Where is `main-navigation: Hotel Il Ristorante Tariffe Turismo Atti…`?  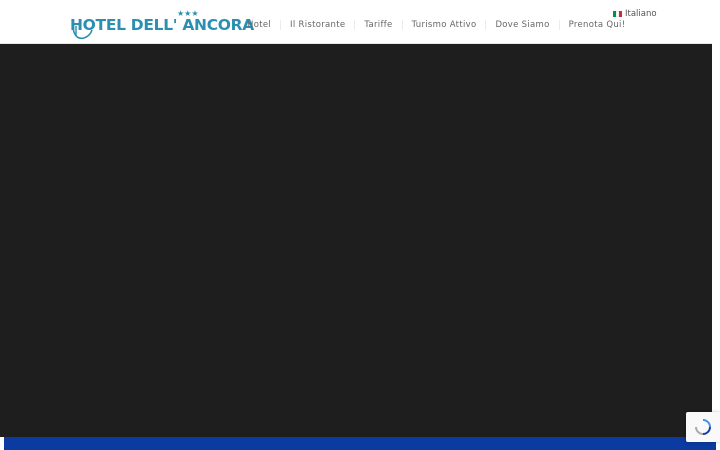
main-navigation: Hotel Il Ristorante Tariffe Turismo Atti… is located at coordinates (436, 25).